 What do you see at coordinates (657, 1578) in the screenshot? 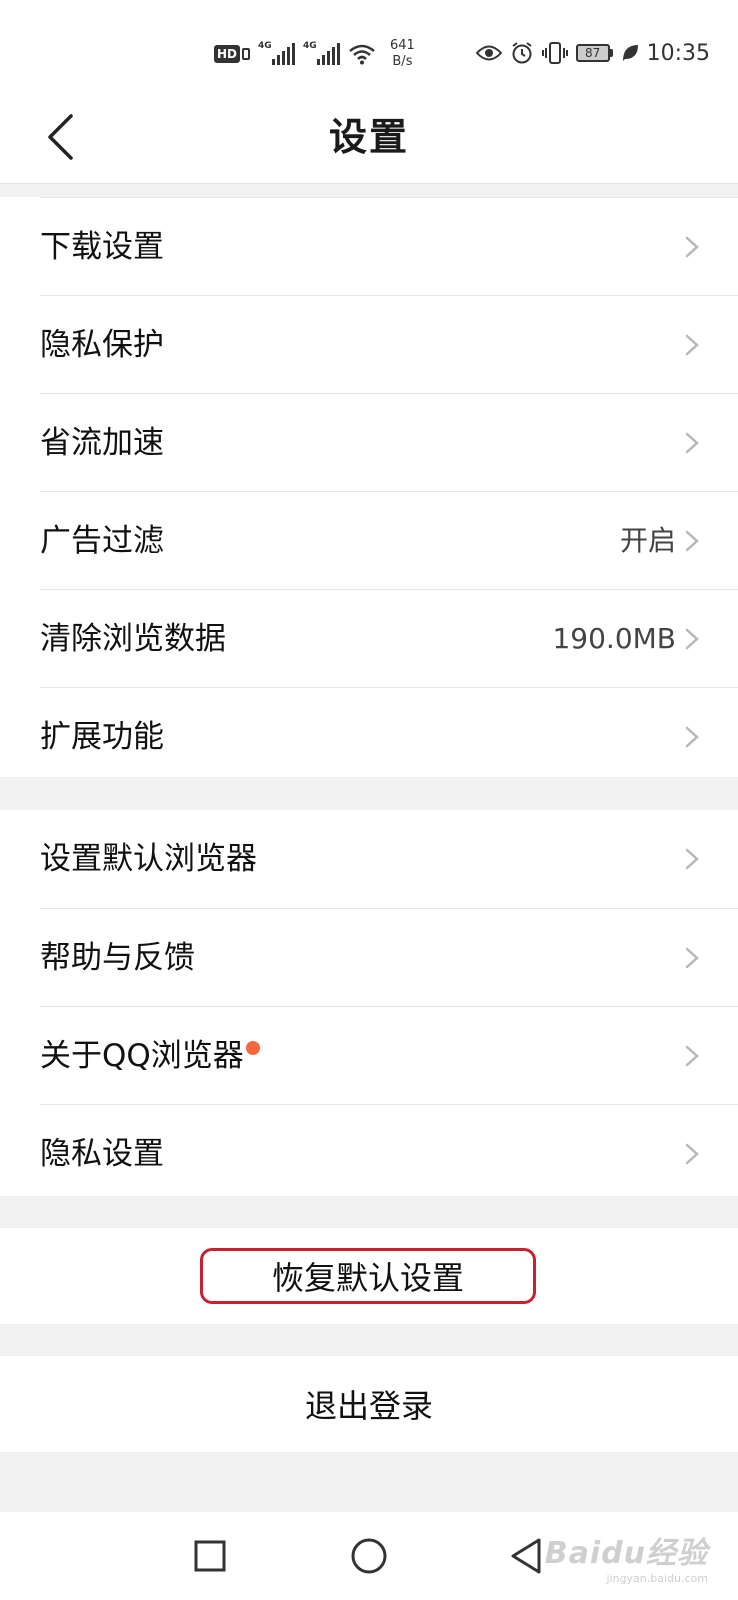
I see `watermark-sub: jingyan.baidu.com` at bounding box center [657, 1578].